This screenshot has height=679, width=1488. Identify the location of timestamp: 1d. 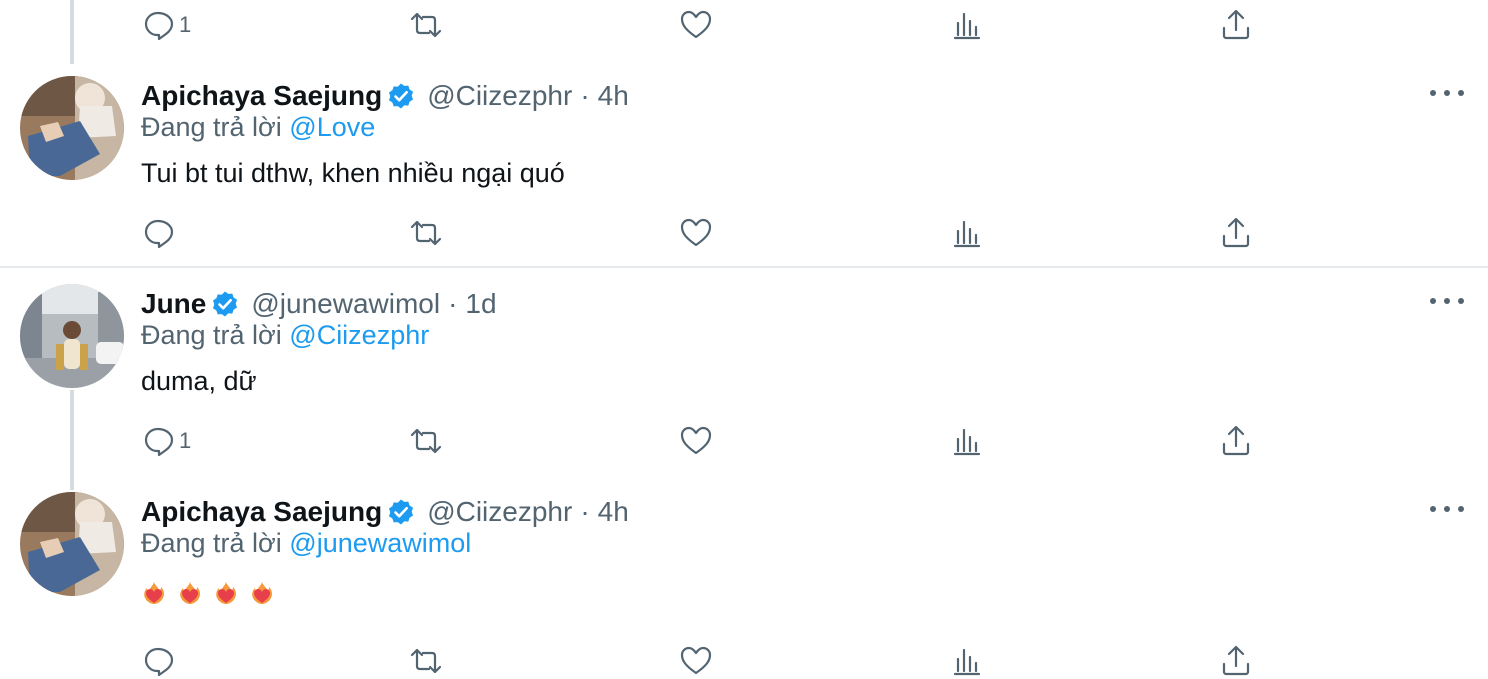
(480, 304).